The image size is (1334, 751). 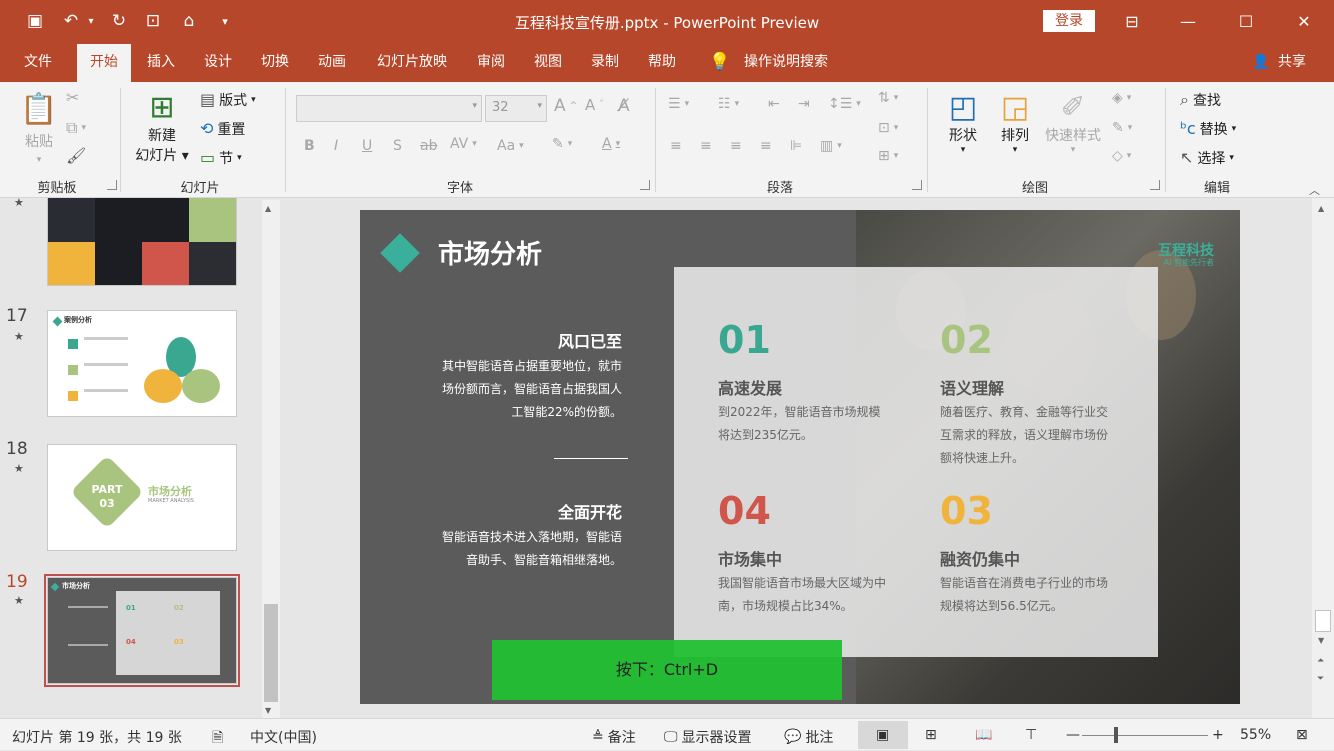 What do you see at coordinates (1207, 158) in the screenshot?
I see `select-button: ↖ 选择 ▾` at bounding box center [1207, 158].